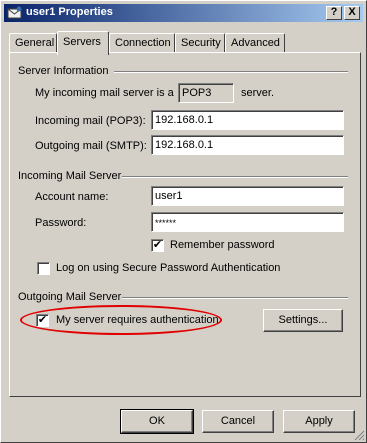 This screenshot has height=443, width=367. Describe the element at coordinates (70, 176) in the screenshot. I see `incoming-mail-server-heading: Incoming Mail Server` at that location.